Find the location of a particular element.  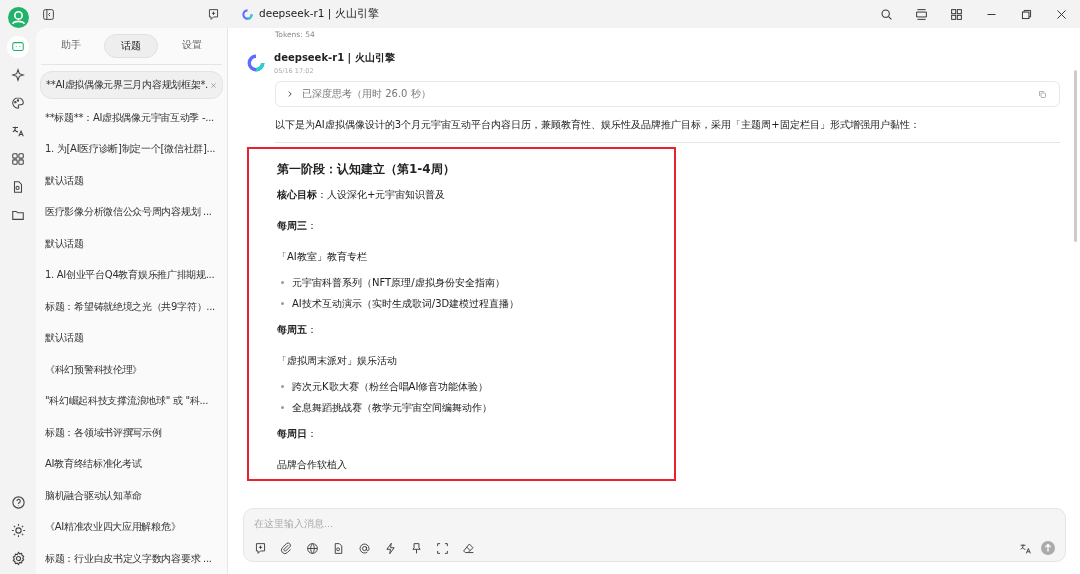

sidebar-tab: 话题 is located at coordinates (131, 46).